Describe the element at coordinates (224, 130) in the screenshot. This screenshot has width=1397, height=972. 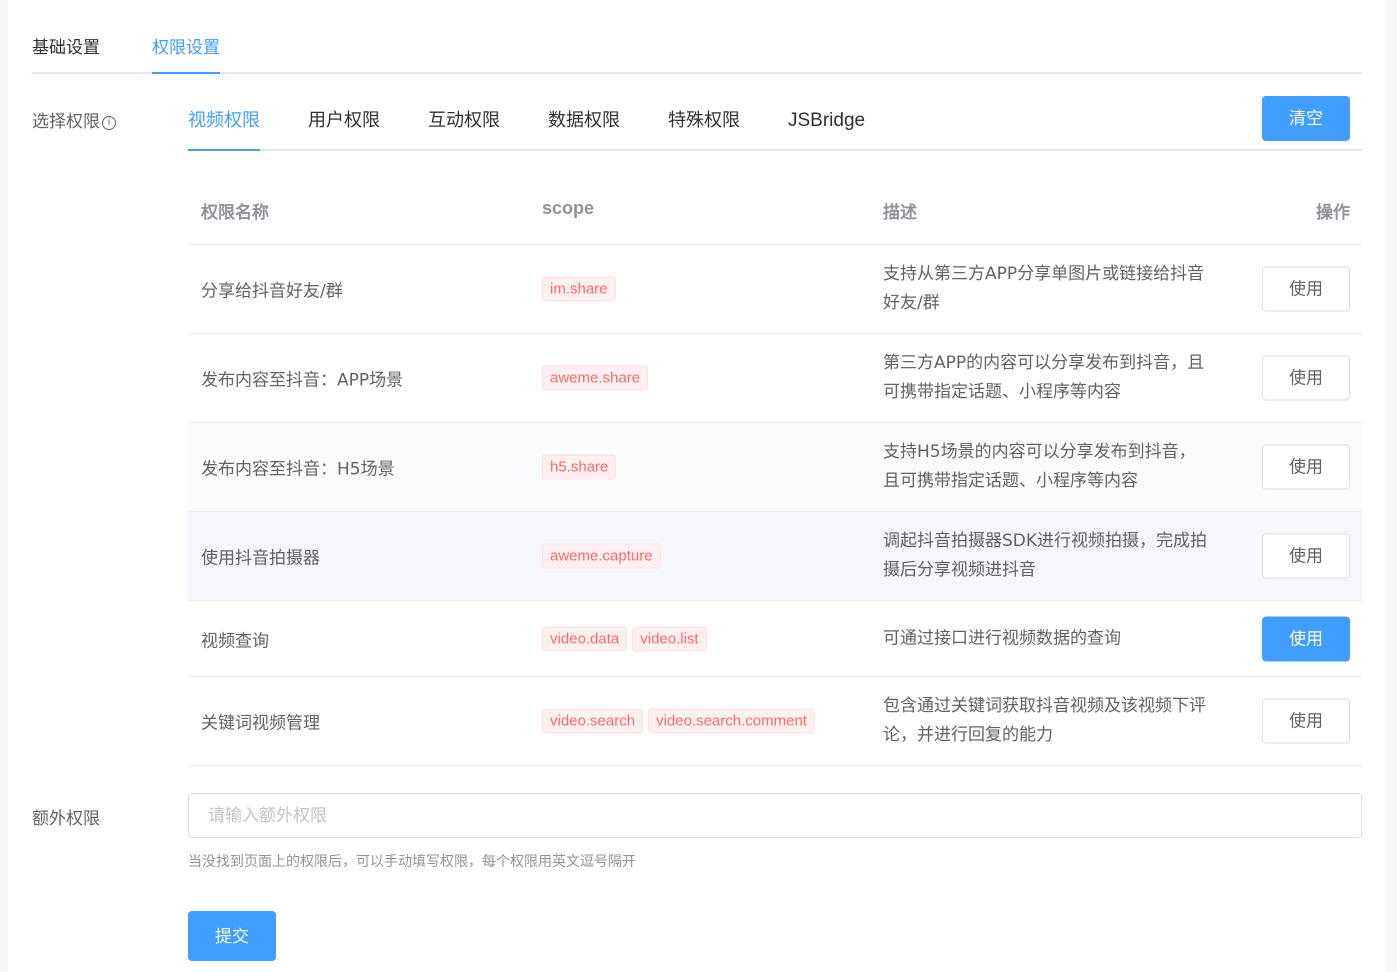
I see `tab-video-permission: 视频权限` at that location.